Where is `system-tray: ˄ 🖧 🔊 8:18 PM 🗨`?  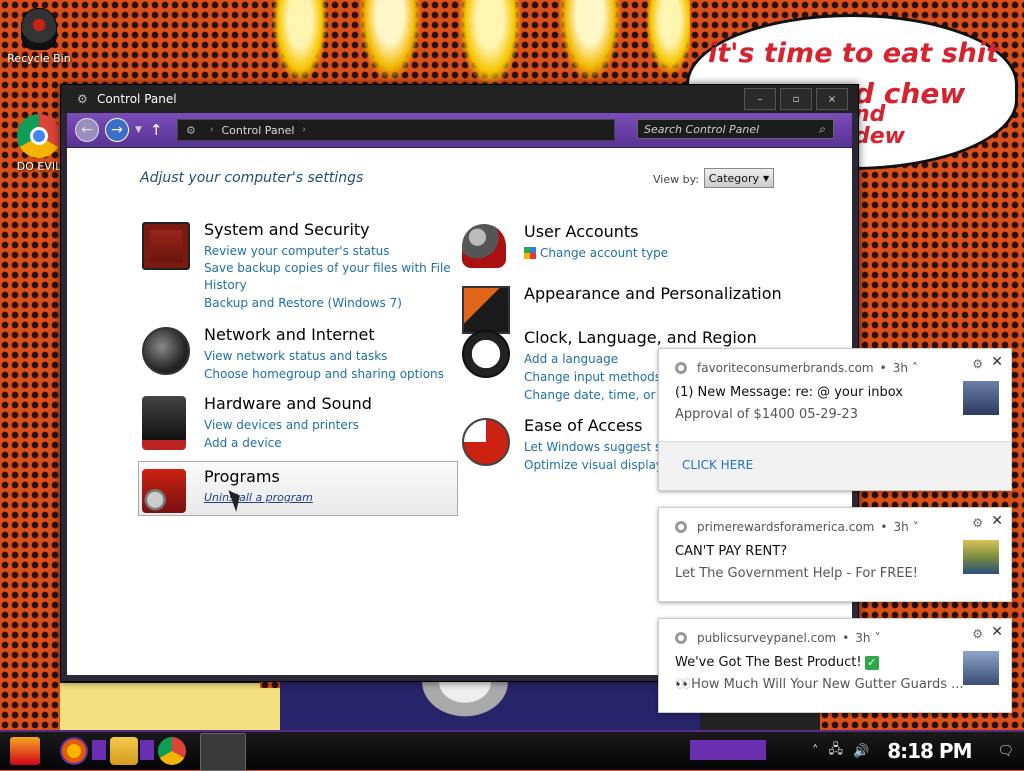 system-tray: ˄ 🖧 🔊 8:18 PM 🗨 is located at coordinates (908, 751).